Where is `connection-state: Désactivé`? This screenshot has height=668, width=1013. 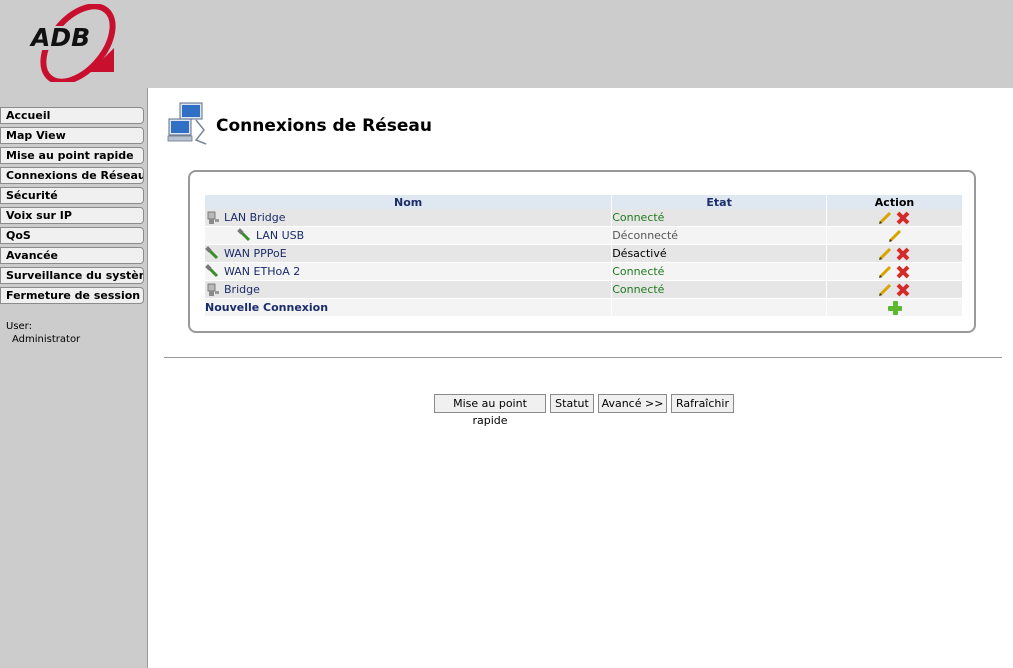
connection-state: Désactivé is located at coordinates (719, 253).